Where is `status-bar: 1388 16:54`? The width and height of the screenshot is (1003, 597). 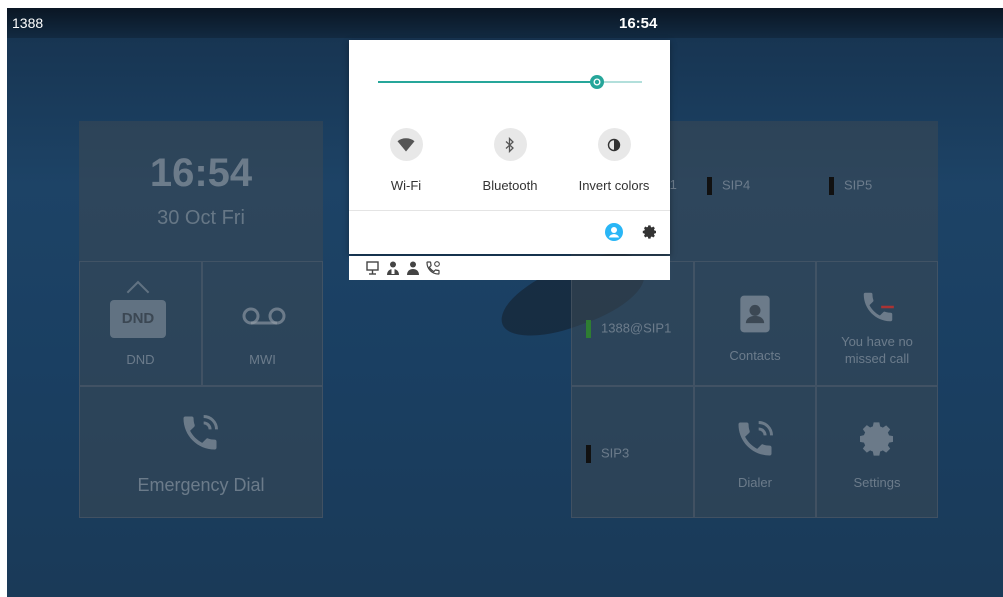 status-bar: 1388 16:54 is located at coordinates (505, 23).